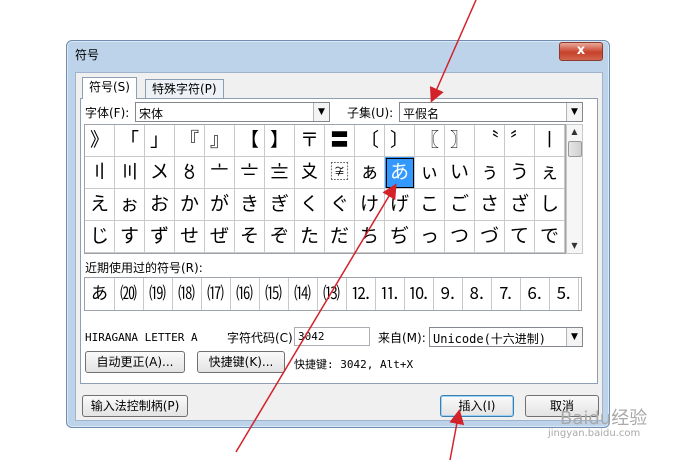 This screenshot has height=466, width=700. I want to click on symbol-cell: 〥, so click(190, 173).